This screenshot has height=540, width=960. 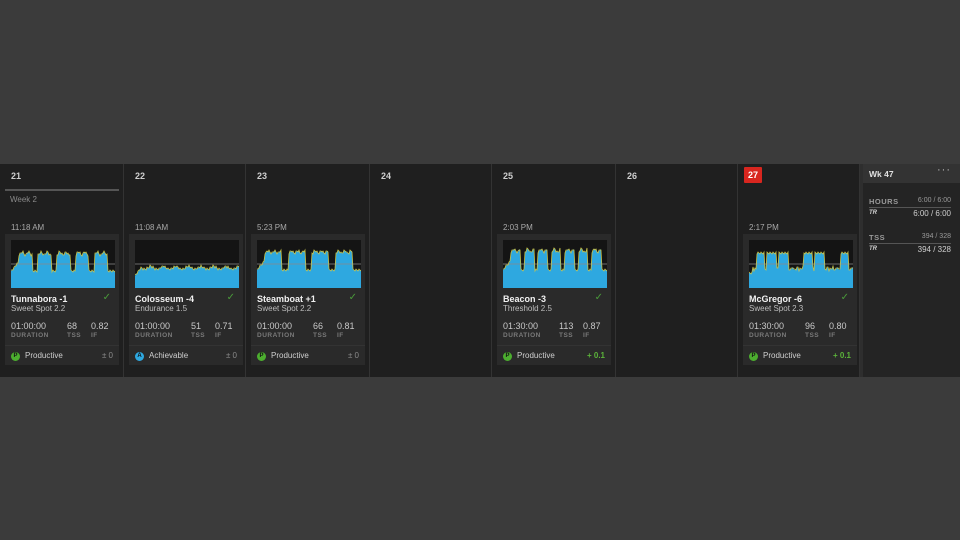 What do you see at coordinates (262, 176) in the screenshot?
I see `day-number: 23` at bounding box center [262, 176].